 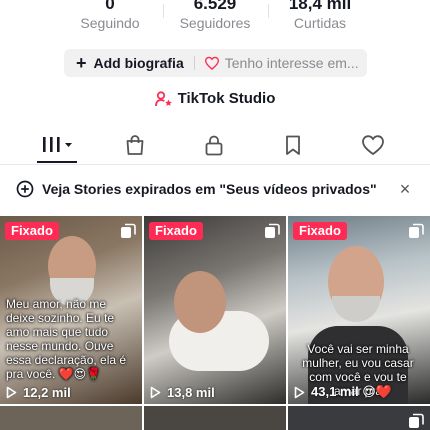 I want to click on active-tab-indicator, so click(x=57, y=162).